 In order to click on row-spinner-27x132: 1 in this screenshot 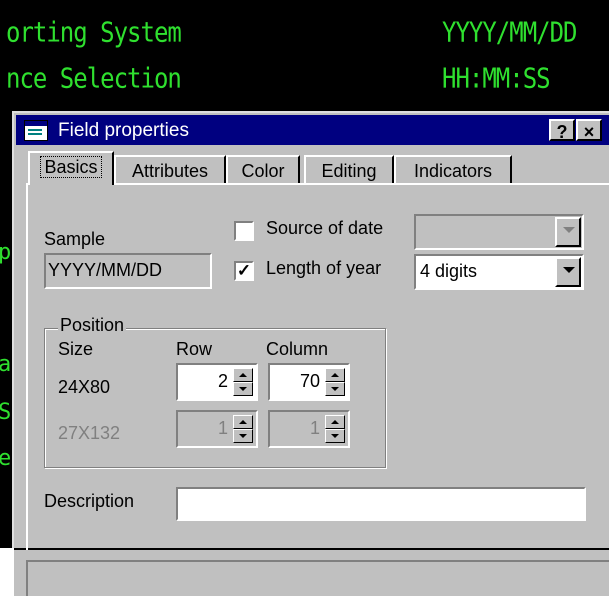, I will do `click(217, 429)`.